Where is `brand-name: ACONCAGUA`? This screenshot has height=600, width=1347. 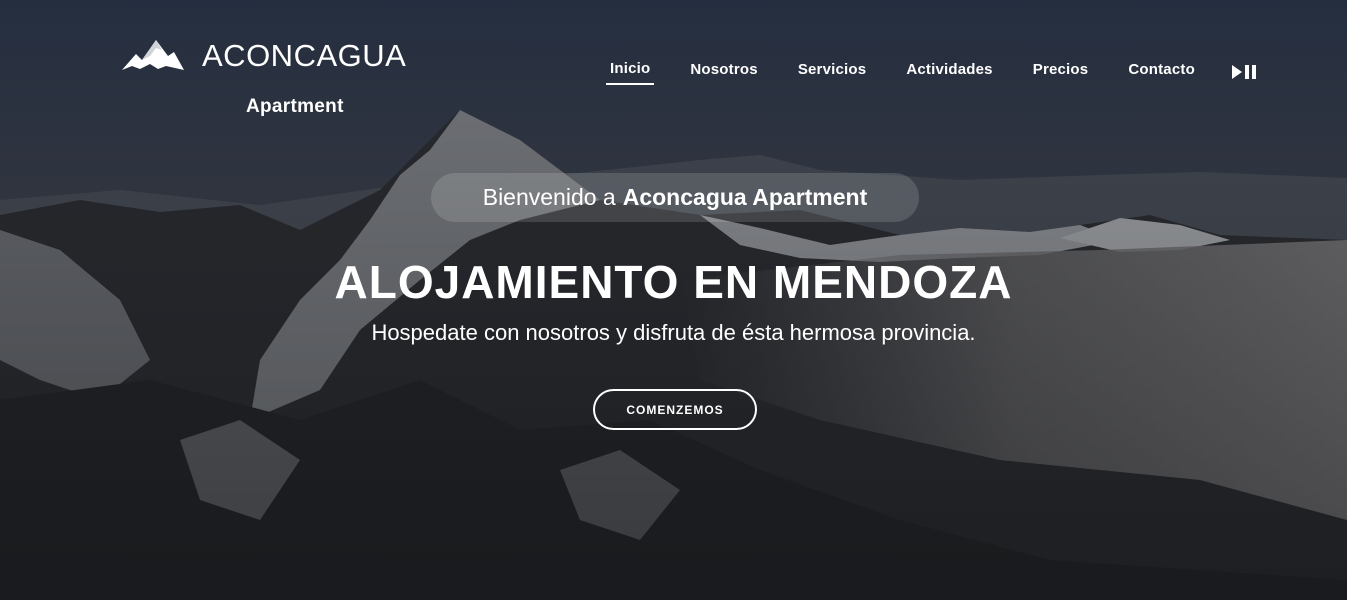 brand-name: ACONCAGUA is located at coordinates (304, 55).